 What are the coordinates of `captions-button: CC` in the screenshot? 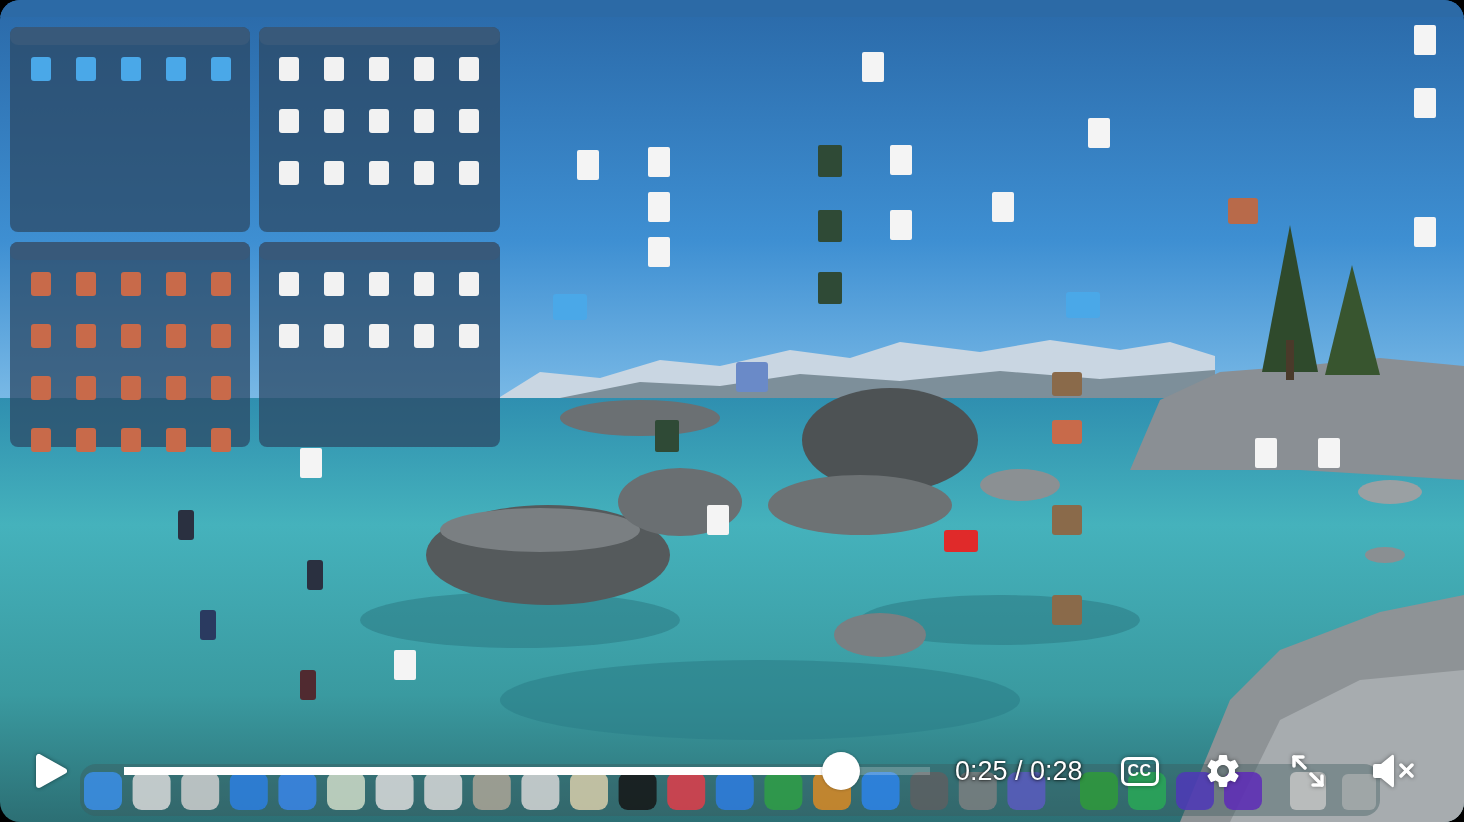 It's located at (1139, 771).